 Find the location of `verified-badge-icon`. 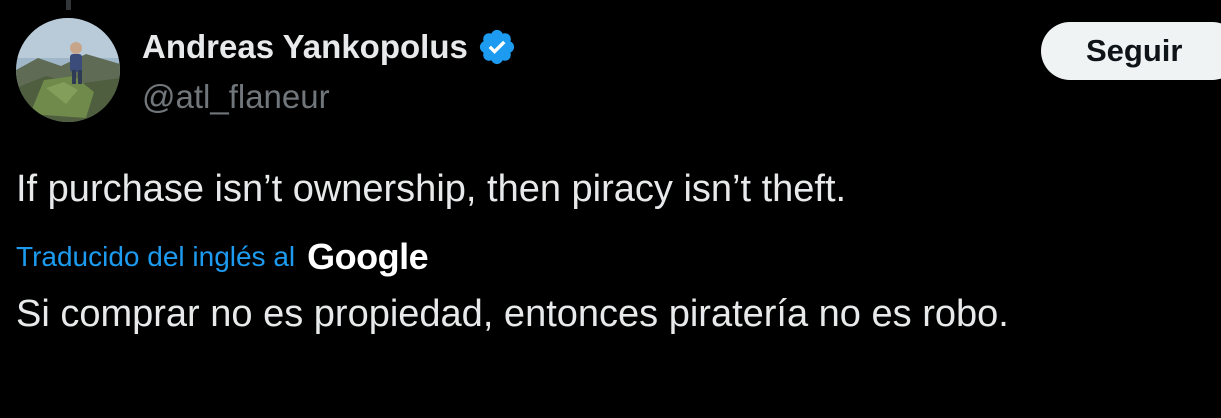

verified-badge-icon is located at coordinates (497, 47).